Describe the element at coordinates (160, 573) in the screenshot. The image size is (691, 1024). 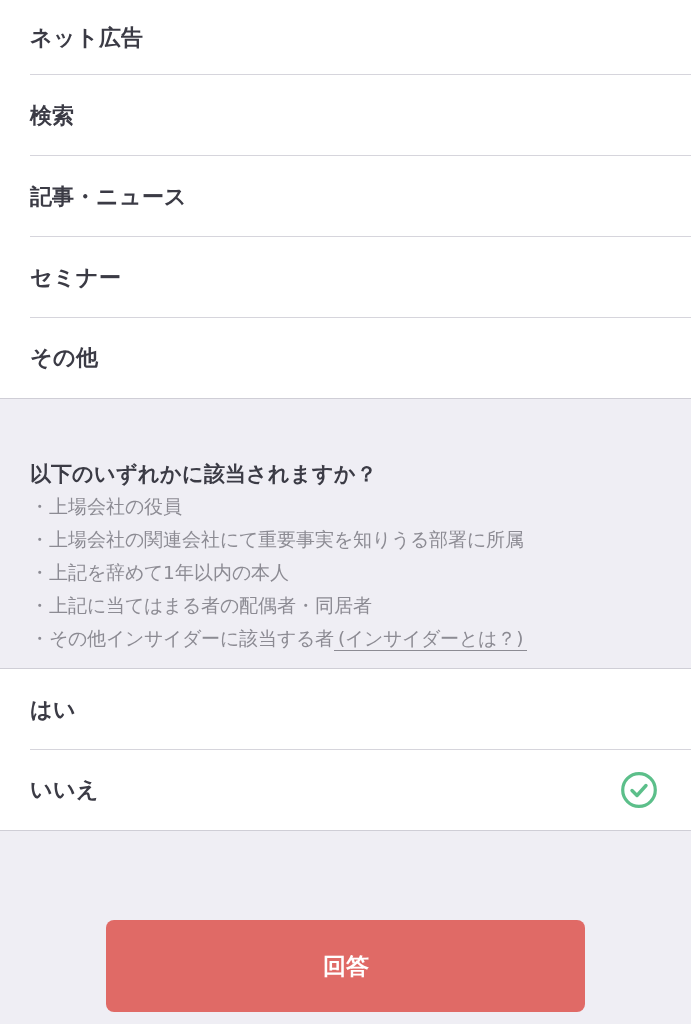
I see `bullet-text: ・上記を辞めて1年以内の本人` at that location.